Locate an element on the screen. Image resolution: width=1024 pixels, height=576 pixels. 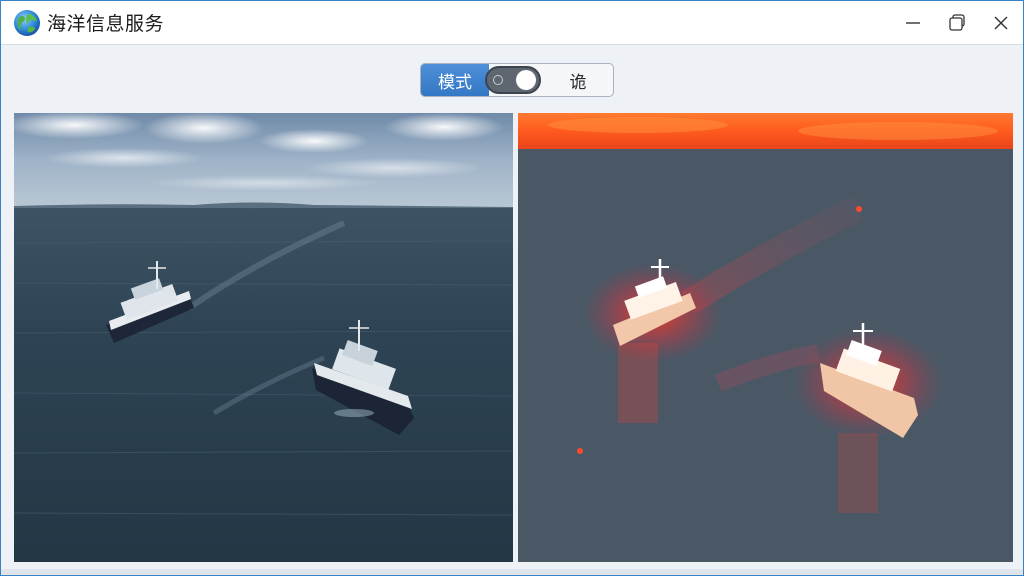
mode-switch is located at coordinates (513, 80).